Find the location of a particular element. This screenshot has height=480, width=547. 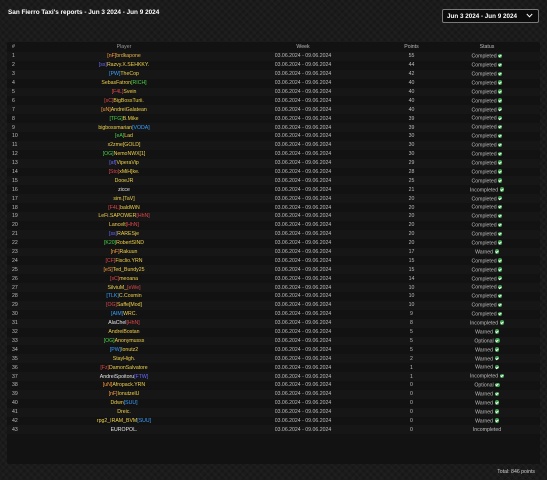

player-name: ViperaVip is located at coordinates (127, 163).